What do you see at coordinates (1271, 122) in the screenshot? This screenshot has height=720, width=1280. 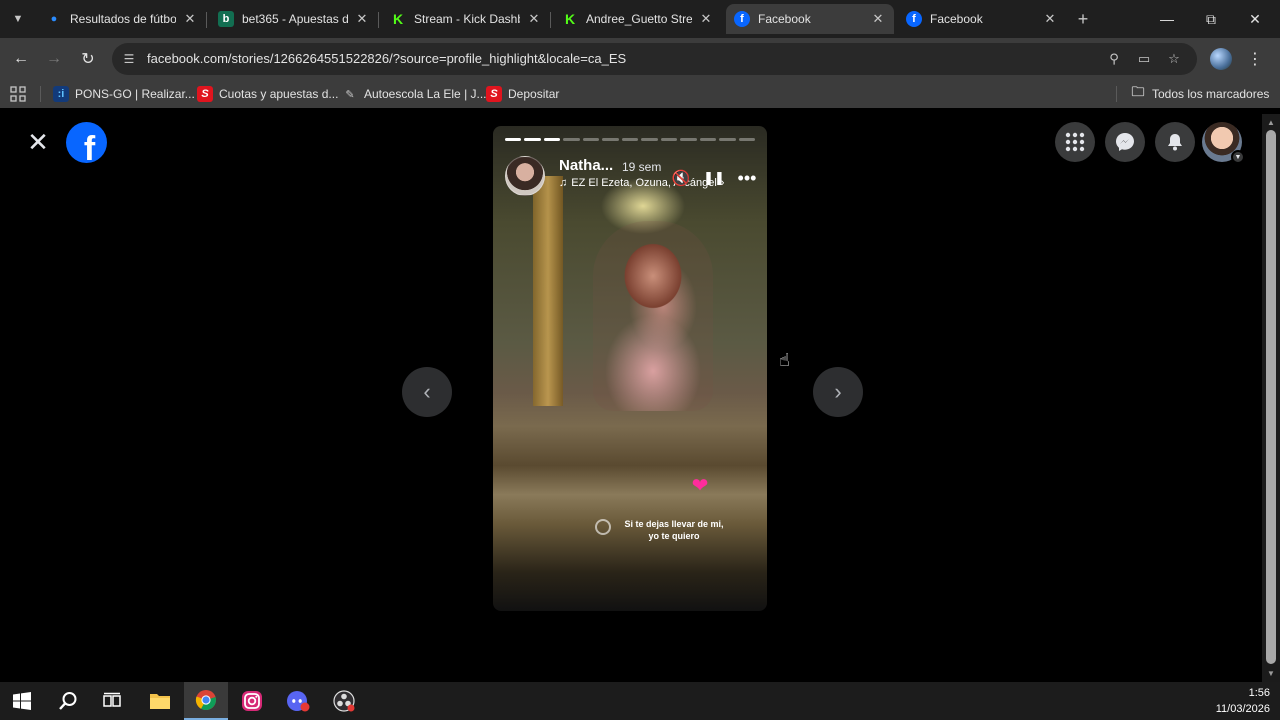 I see `scroll-up-arrow-icon: ▲` at bounding box center [1271, 122].